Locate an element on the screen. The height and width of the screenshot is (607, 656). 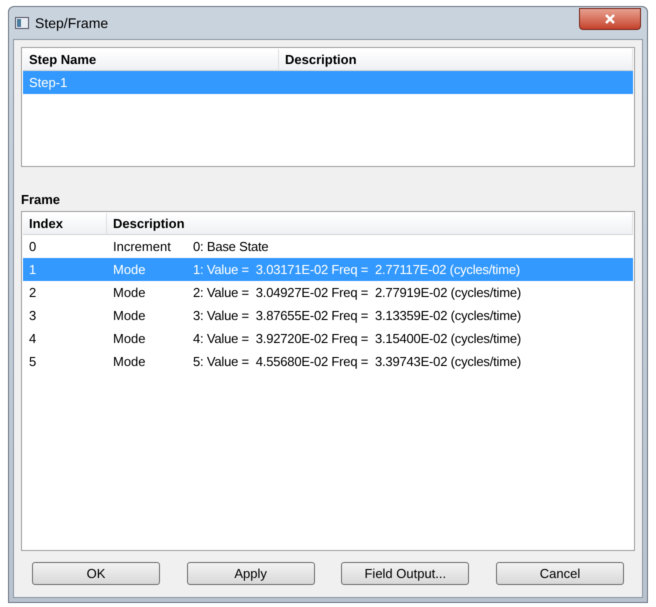
table-row: 5 Mode 5: Value = 4.55680E-02 Freq = 3.39743E-02 (cycles/time) is located at coordinates (328, 361).